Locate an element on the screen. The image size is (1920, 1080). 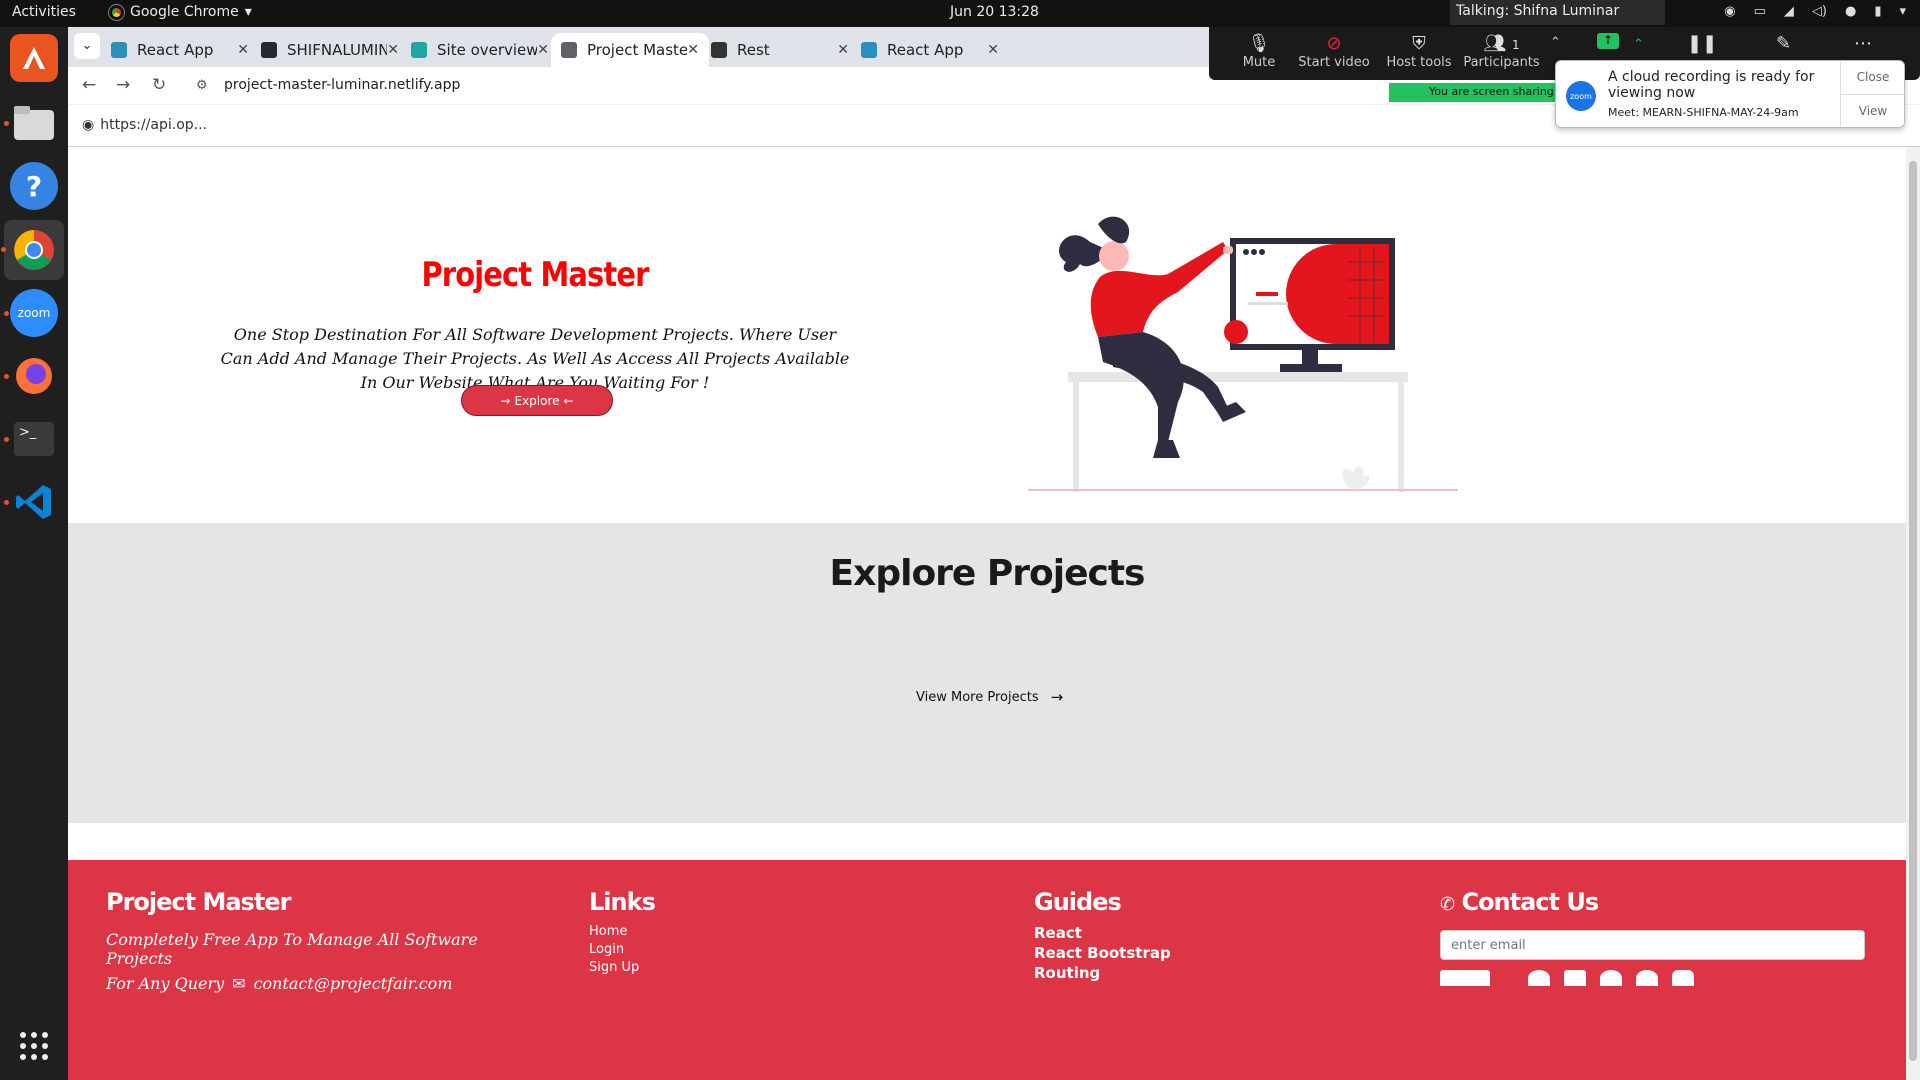
view-more-label: View More Projects is located at coordinates (977, 697).